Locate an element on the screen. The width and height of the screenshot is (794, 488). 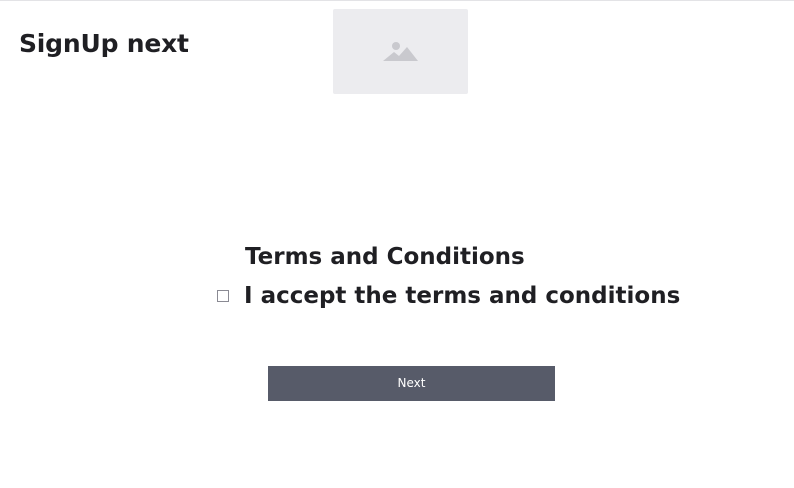
image-placeholder is located at coordinates (400, 51).